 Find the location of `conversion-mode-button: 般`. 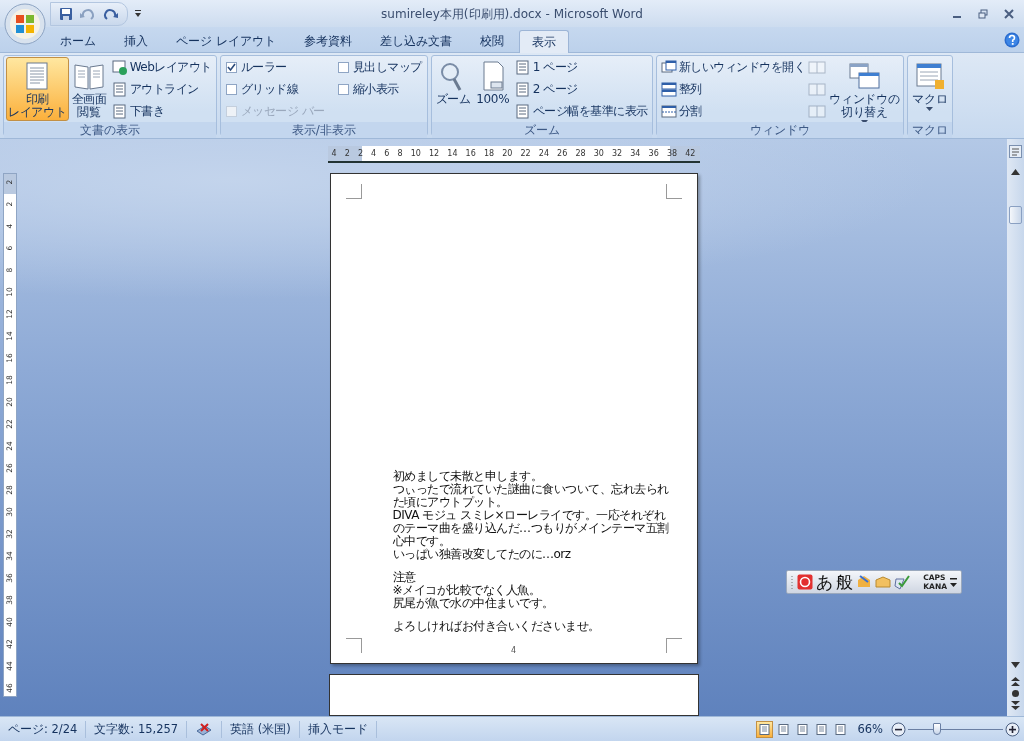

conversion-mode-button: 般 is located at coordinates (844, 582).